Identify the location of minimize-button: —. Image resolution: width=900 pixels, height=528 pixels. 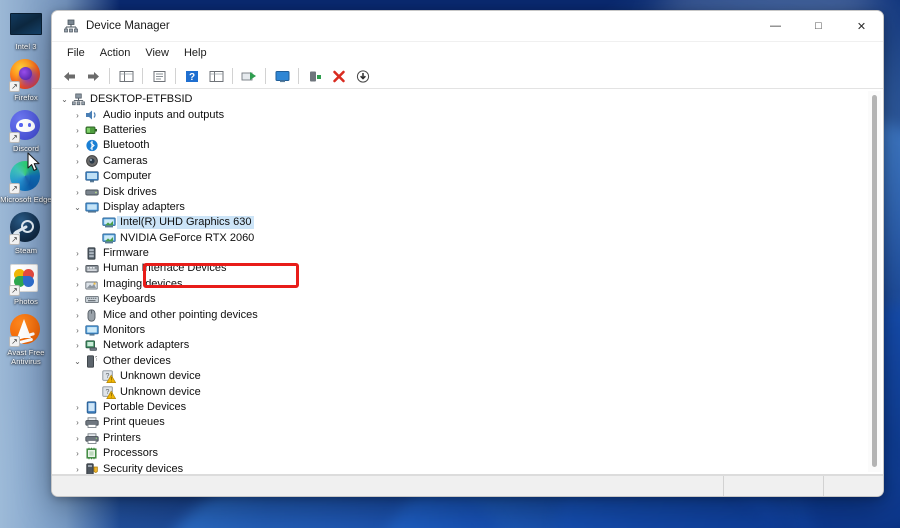
(775, 26).